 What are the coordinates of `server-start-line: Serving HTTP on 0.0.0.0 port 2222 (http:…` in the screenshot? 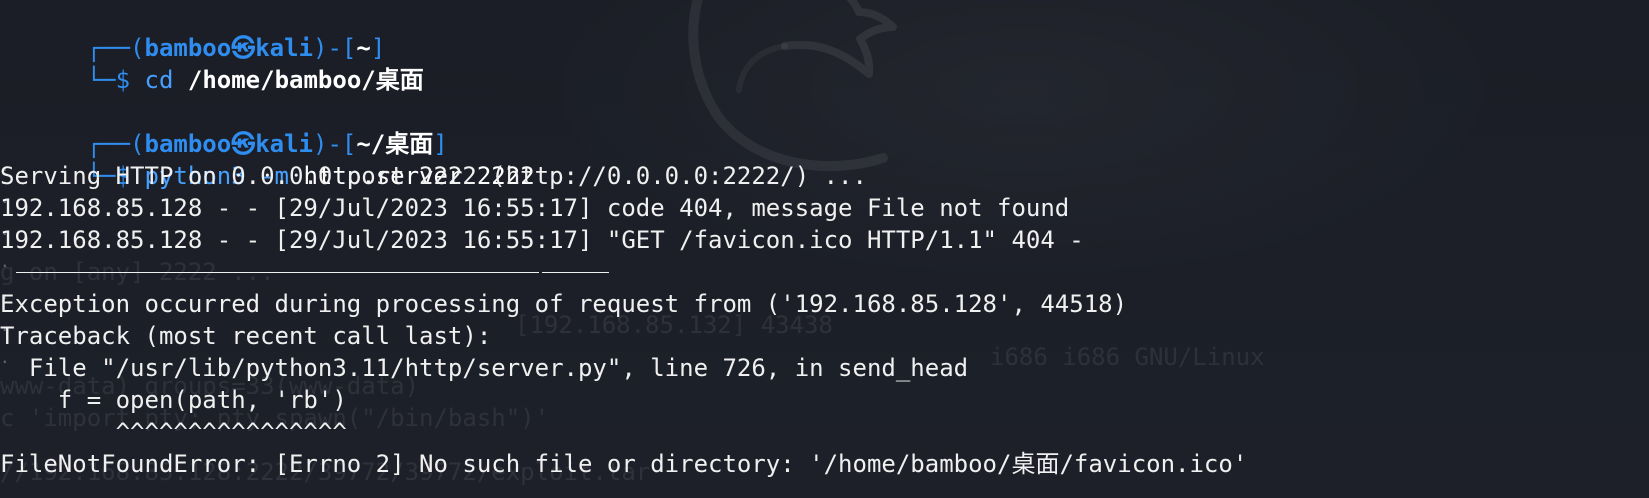 It's located at (433, 176).